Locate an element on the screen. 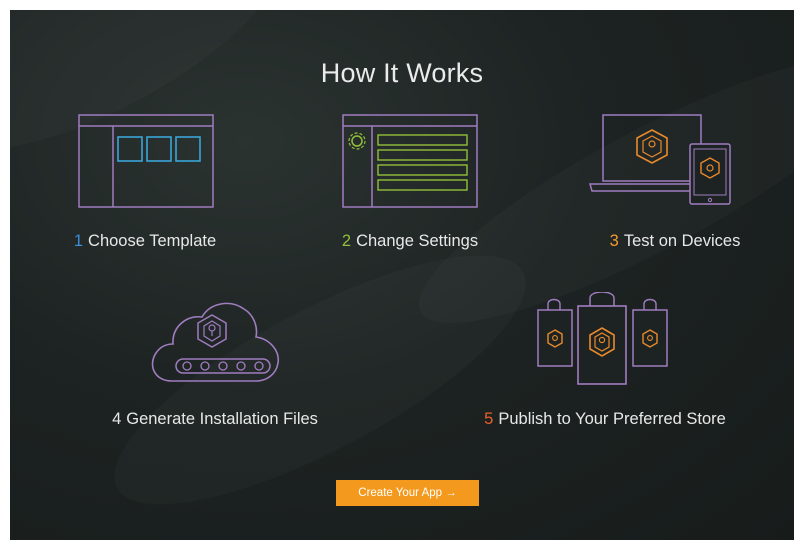 This screenshot has width=804, height=546. settings-window-icon is located at coordinates (410, 161).